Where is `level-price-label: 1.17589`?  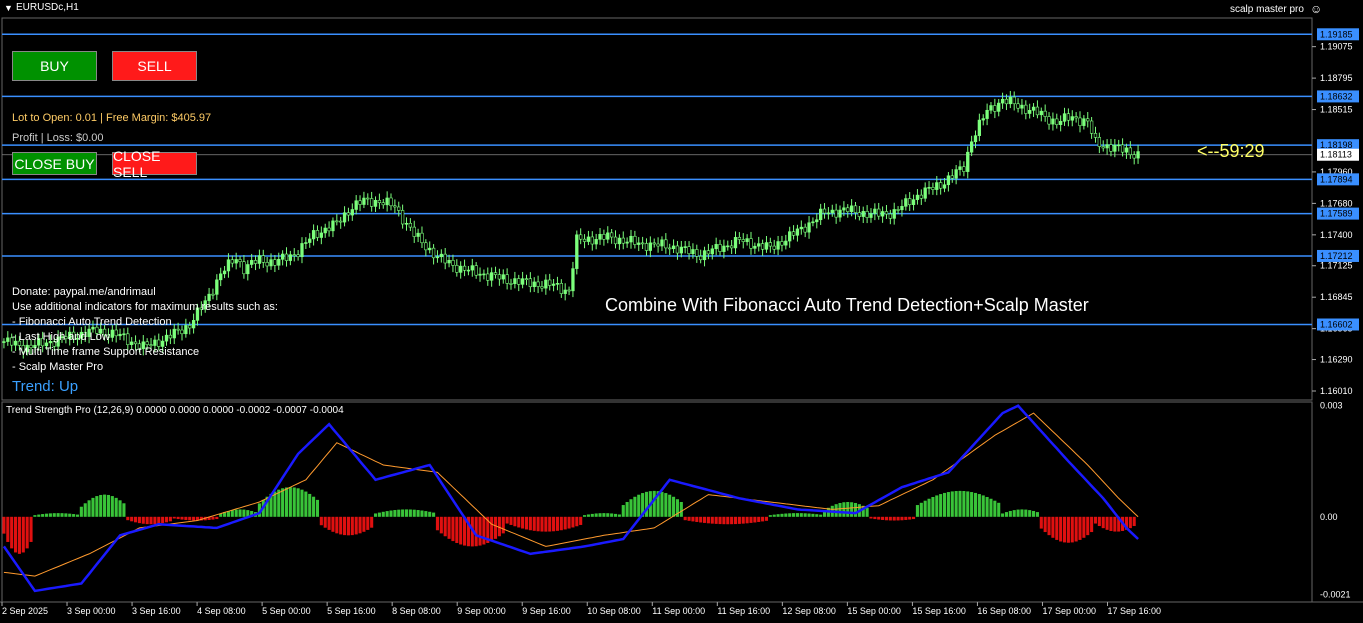
level-price-label: 1.17589 is located at coordinates (1336, 214).